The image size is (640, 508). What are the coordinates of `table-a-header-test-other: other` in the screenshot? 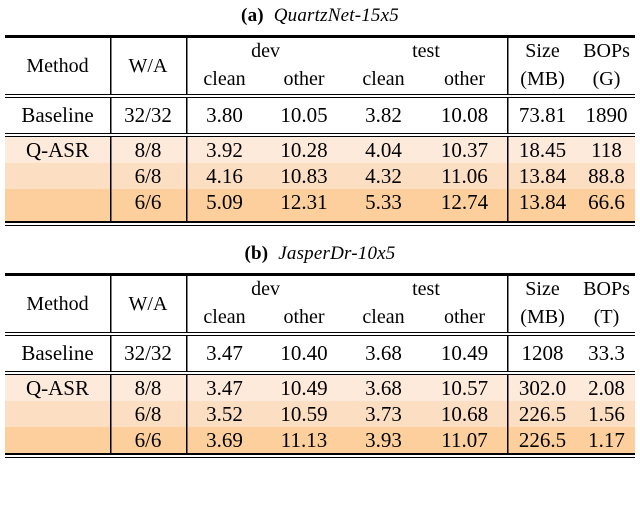 It's located at (464, 79).